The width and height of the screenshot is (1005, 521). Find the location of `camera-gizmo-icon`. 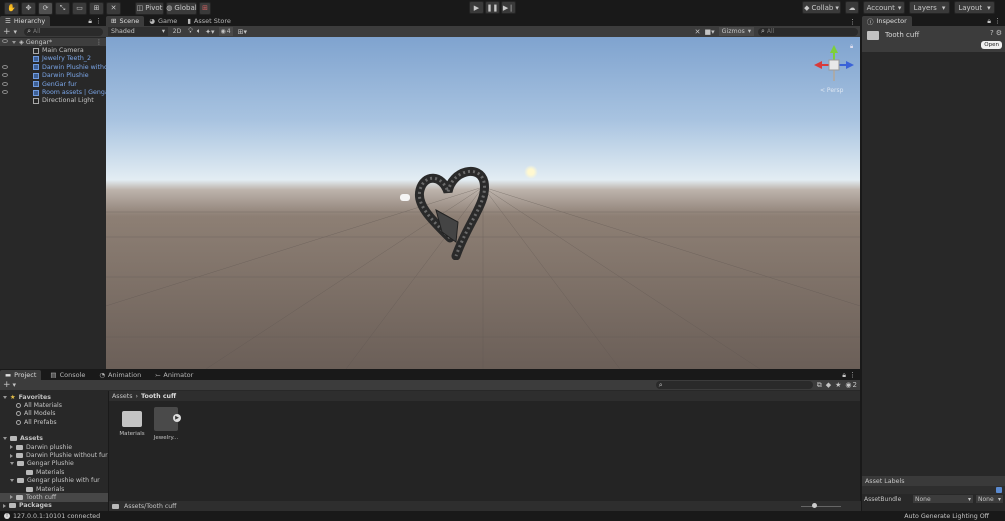

camera-gizmo-icon is located at coordinates (405, 197).